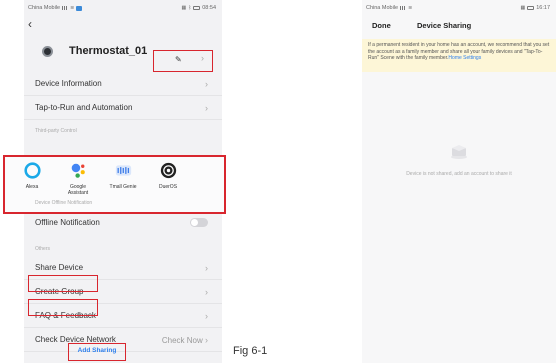  What do you see at coordinates (108, 51) in the screenshot?
I see `device-name: Thermostat_01` at bounding box center [108, 51].